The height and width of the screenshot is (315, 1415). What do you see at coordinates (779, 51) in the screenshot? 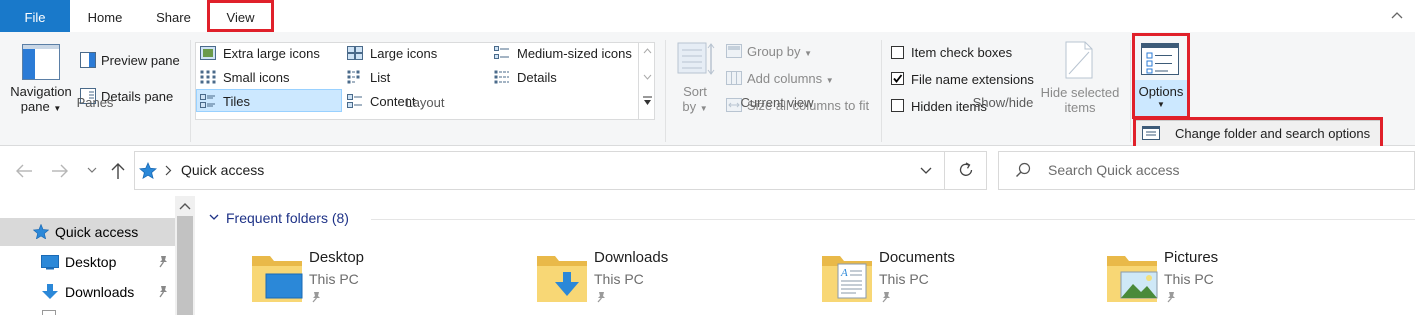
I see `group-by-button: Group by ▼` at bounding box center [779, 51].